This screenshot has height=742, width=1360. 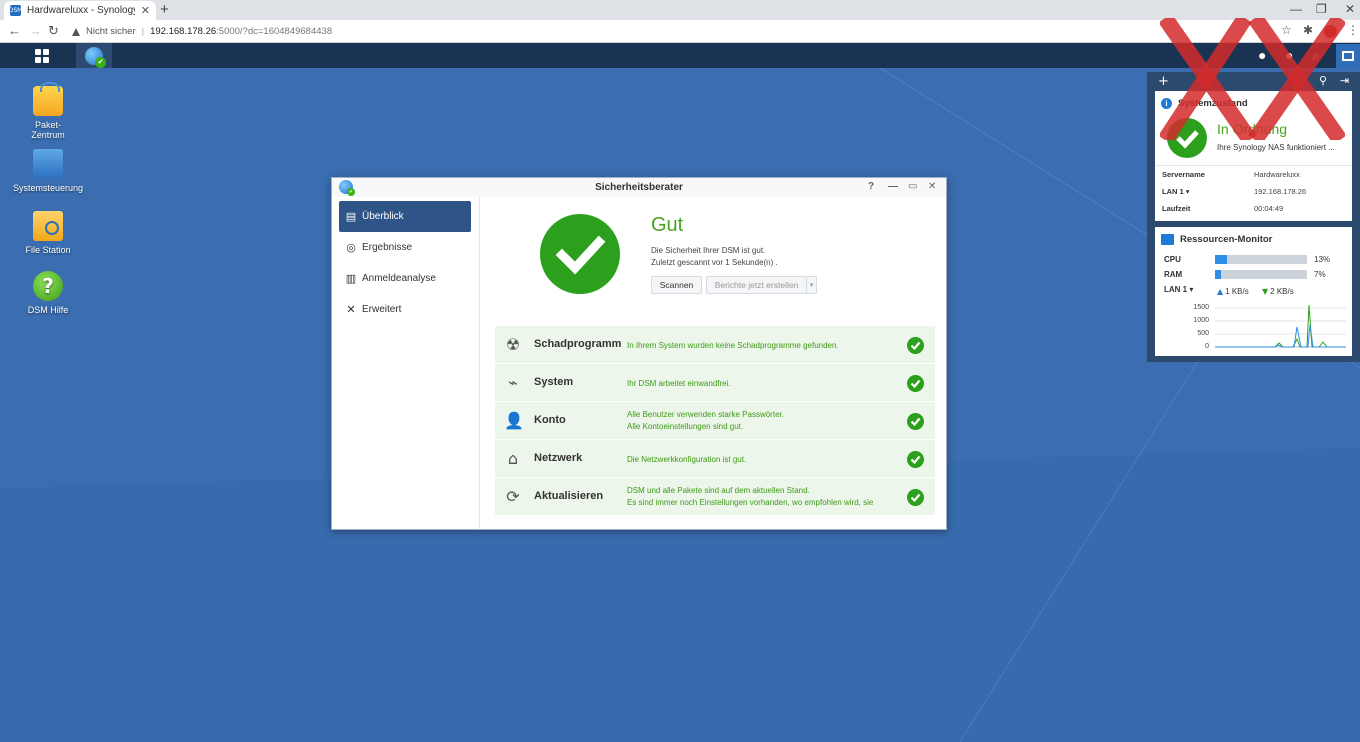 I want to click on network-traffic-graph, so click(x=1280, y=326).